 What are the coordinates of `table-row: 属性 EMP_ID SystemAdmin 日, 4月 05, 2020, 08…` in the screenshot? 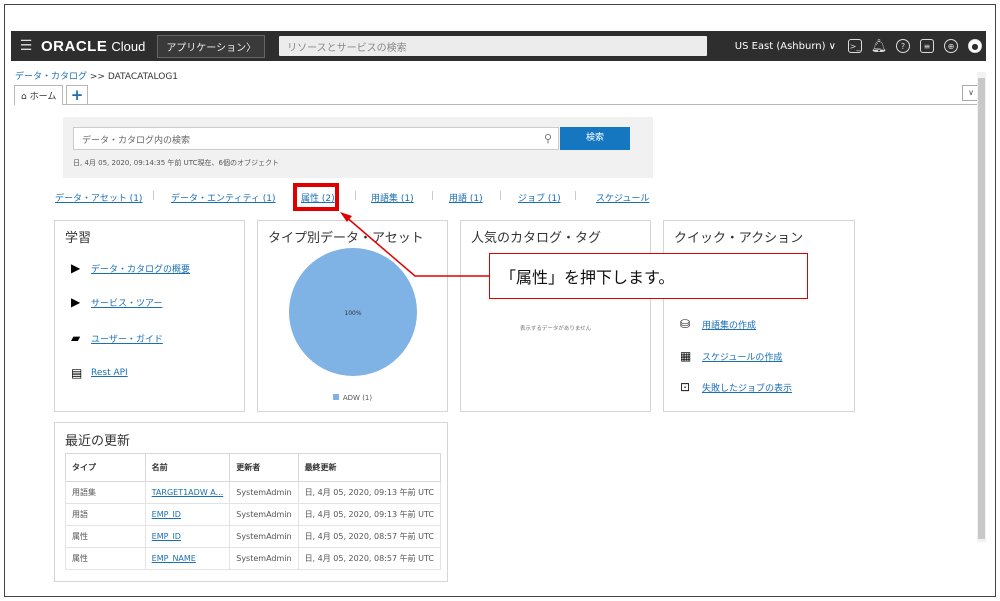 It's located at (253, 536).